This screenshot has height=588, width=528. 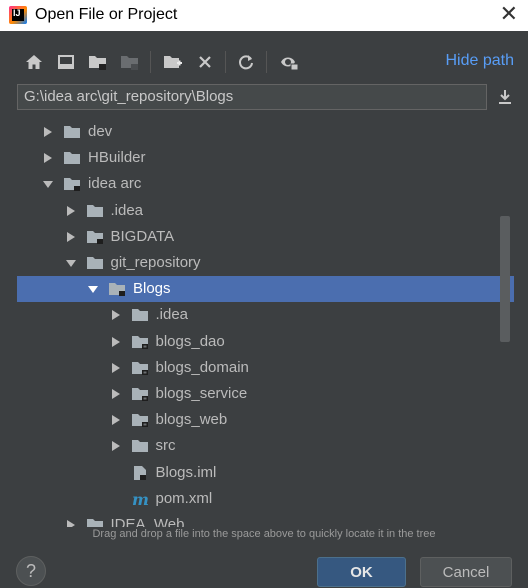 What do you see at coordinates (265, 368) in the screenshot?
I see `tree-row: blogs_domain` at bounding box center [265, 368].